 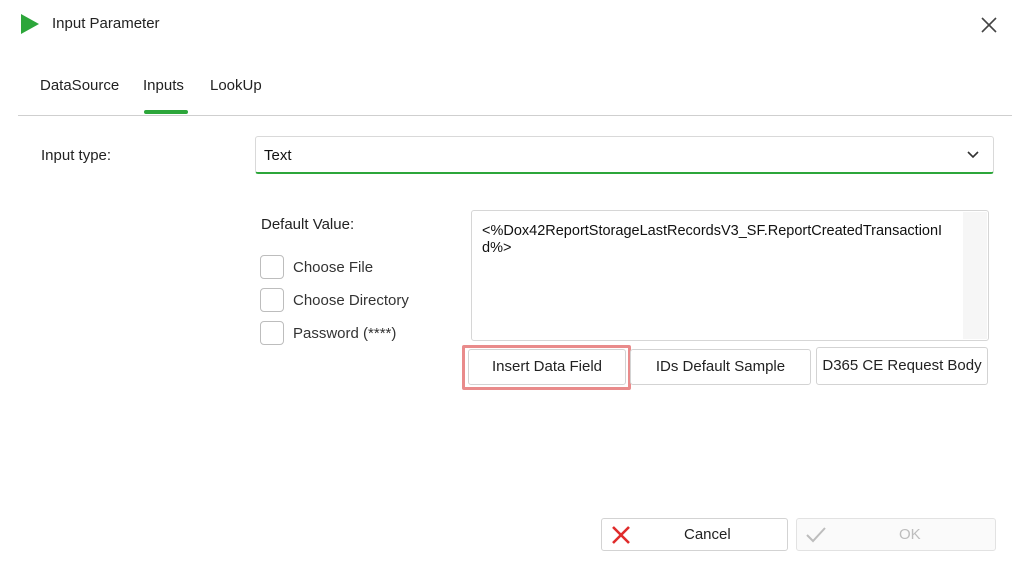 What do you see at coordinates (308, 224) in the screenshot?
I see `default-value-label: Default Value:` at bounding box center [308, 224].